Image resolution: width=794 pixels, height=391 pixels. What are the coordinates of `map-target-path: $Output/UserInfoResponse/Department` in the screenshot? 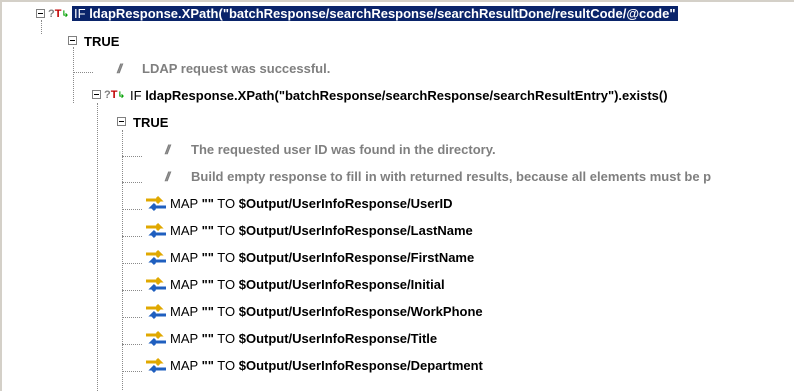 It's located at (360, 365).